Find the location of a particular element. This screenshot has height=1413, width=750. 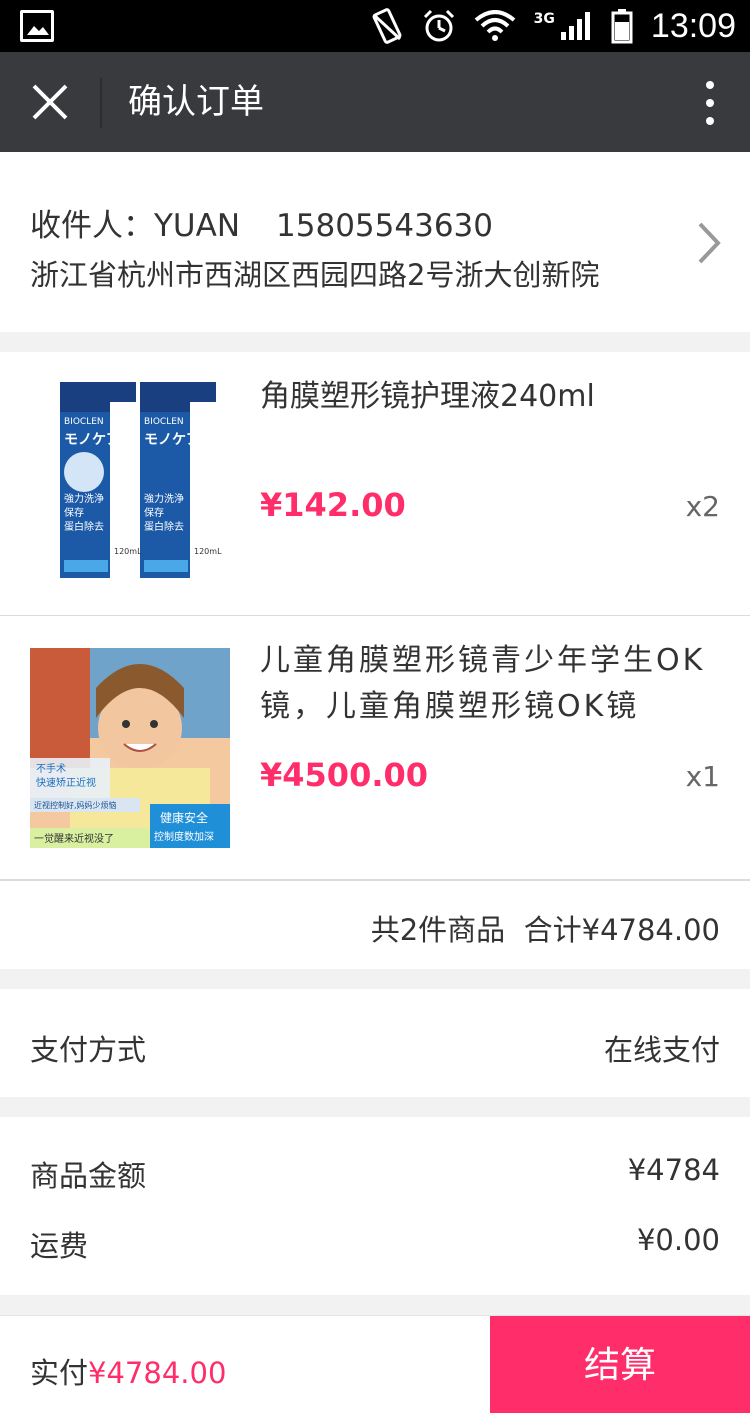

status-icons: 3G 13:09 is located at coordinates (553, 26).